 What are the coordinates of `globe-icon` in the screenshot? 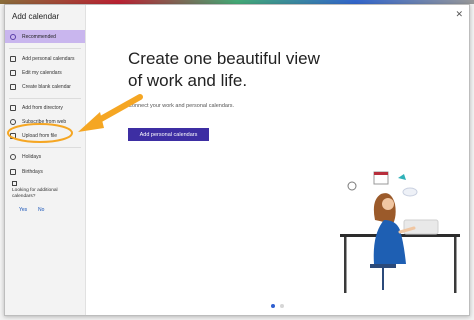 It's located at (13, 121).